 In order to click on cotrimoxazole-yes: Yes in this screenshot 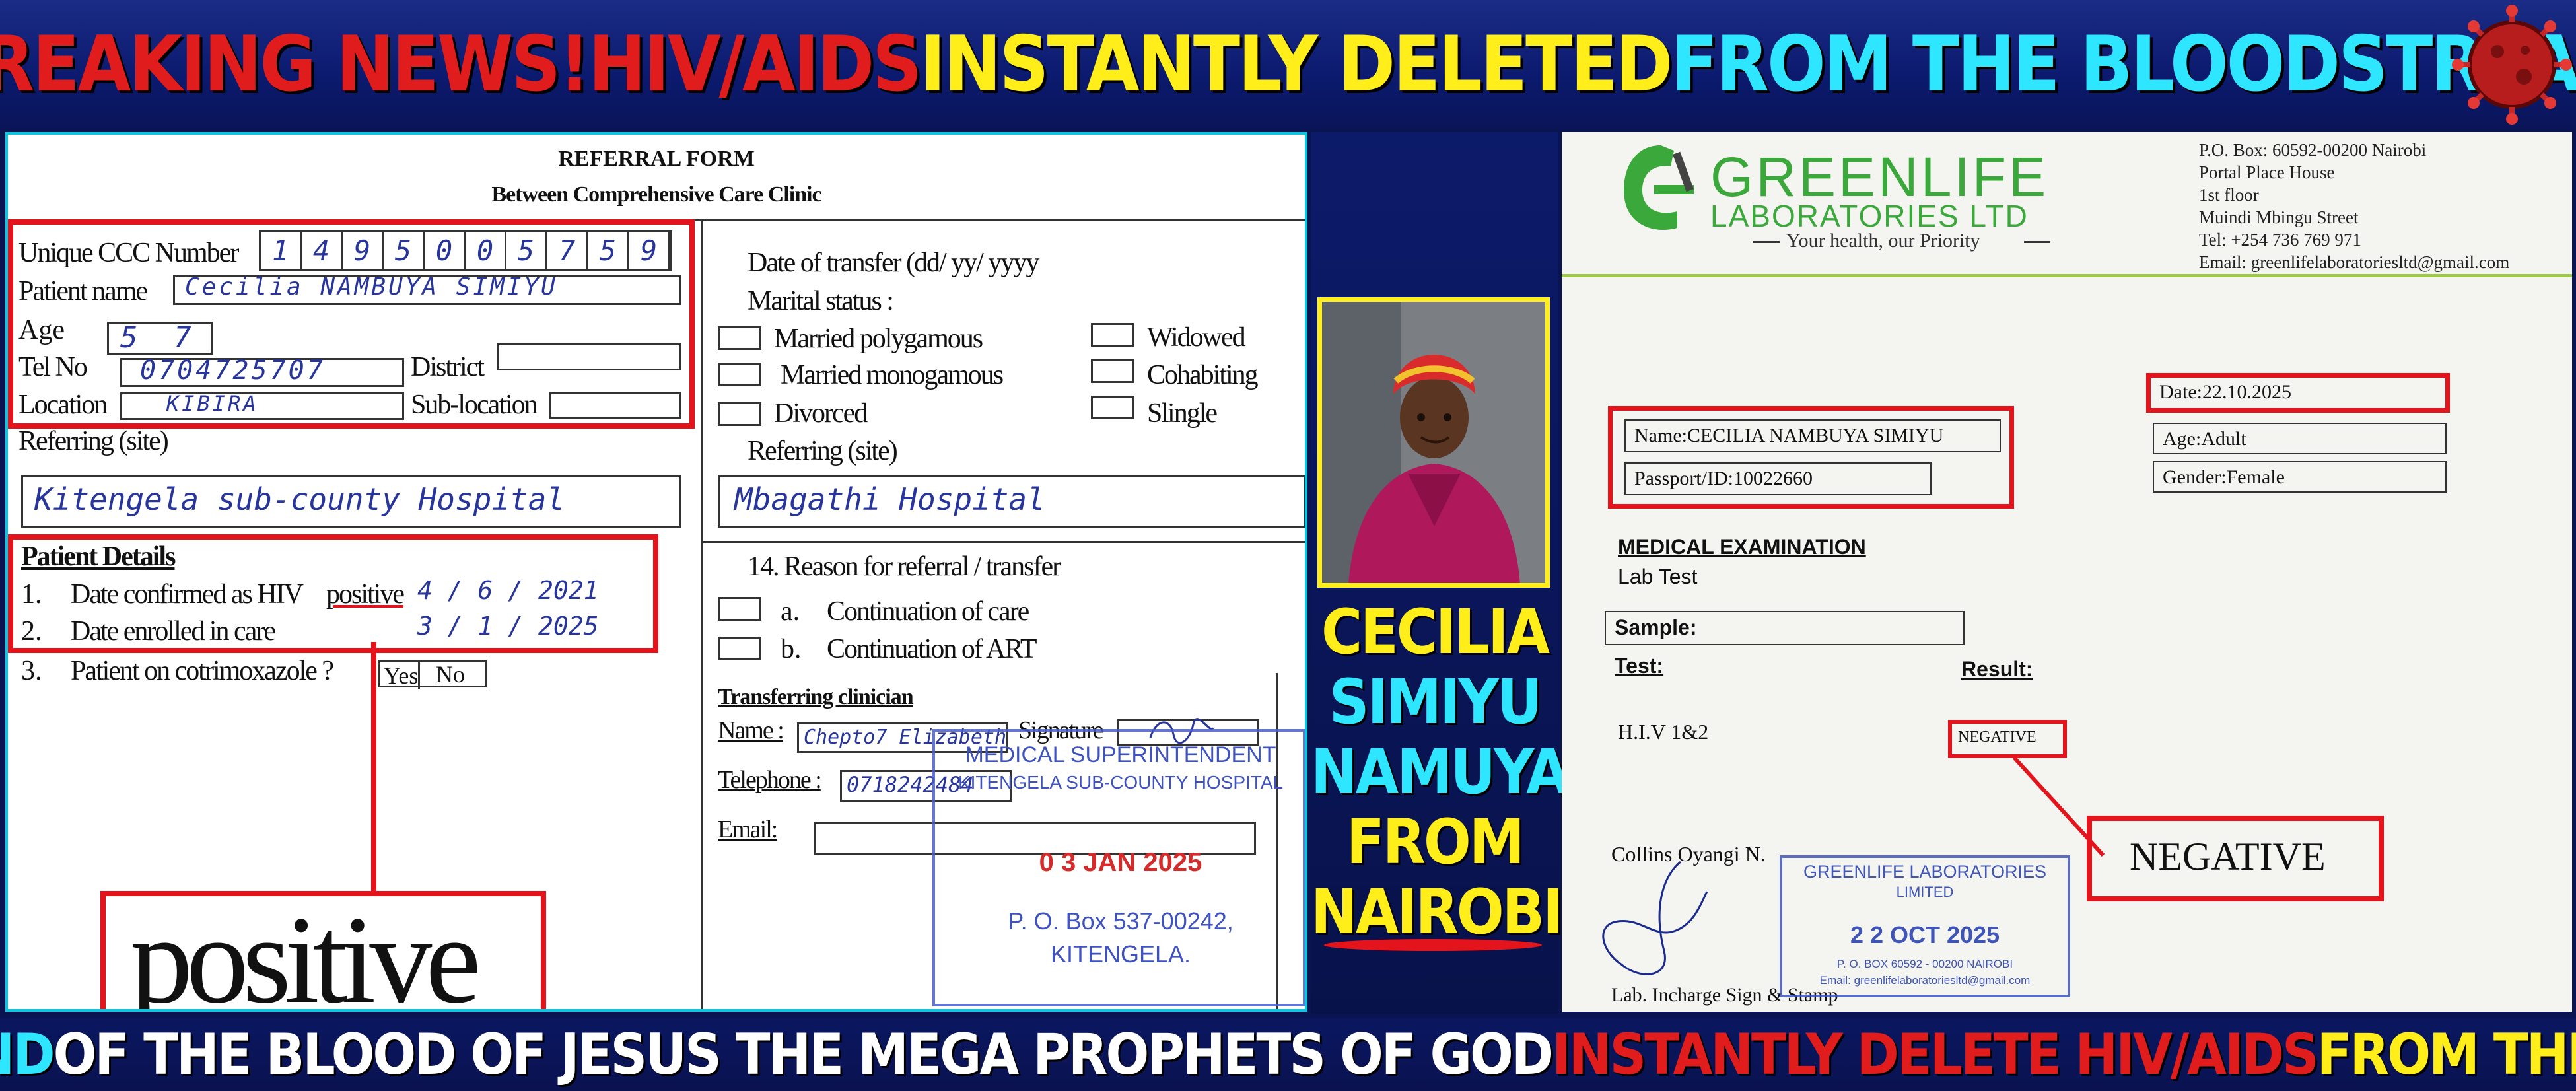, I will do `click(401, 675)`.